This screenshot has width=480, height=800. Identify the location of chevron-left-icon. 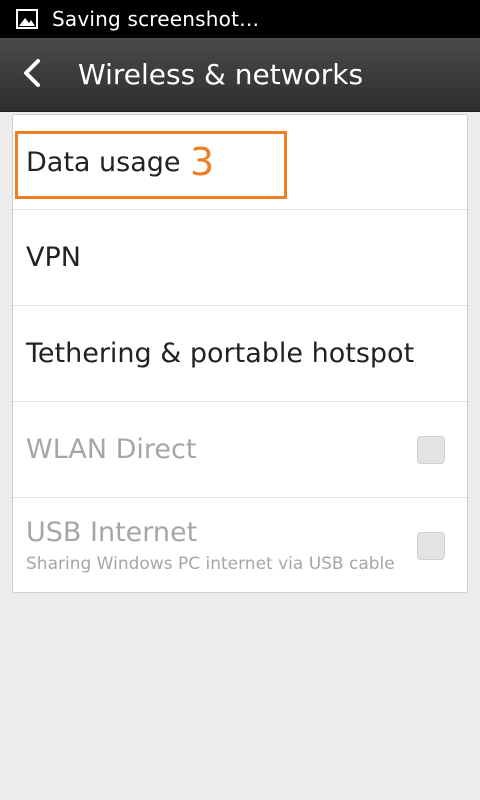
(32, 75).